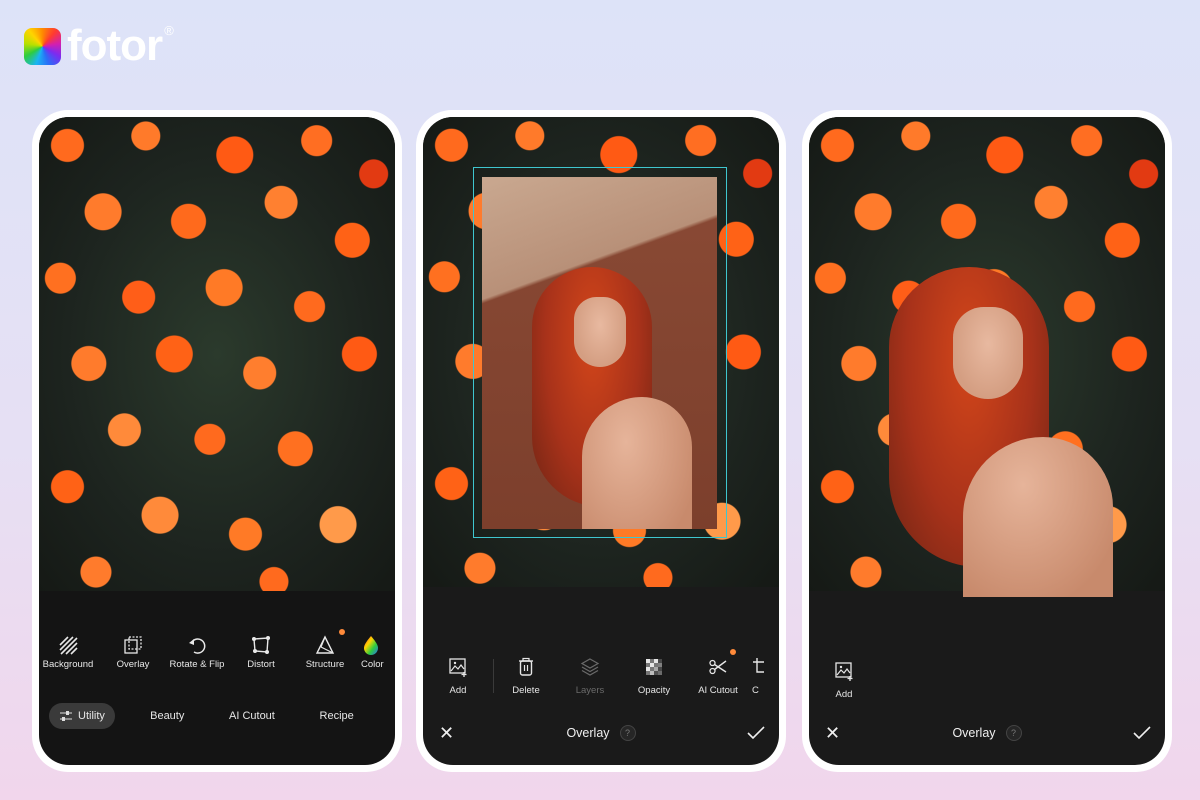  I want to click on subject-shoulder, so click(1038, 517).